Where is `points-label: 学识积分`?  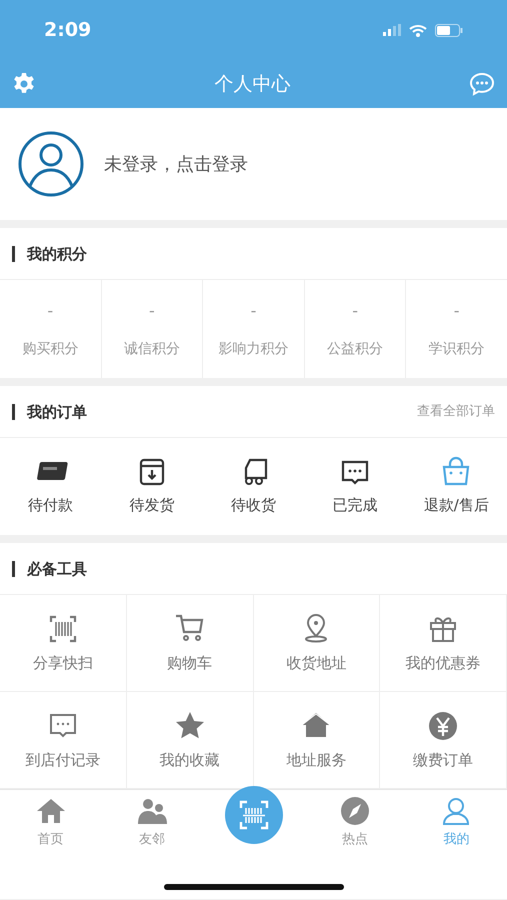
points-label: 学识积分 is located at coordinates (456, 349).